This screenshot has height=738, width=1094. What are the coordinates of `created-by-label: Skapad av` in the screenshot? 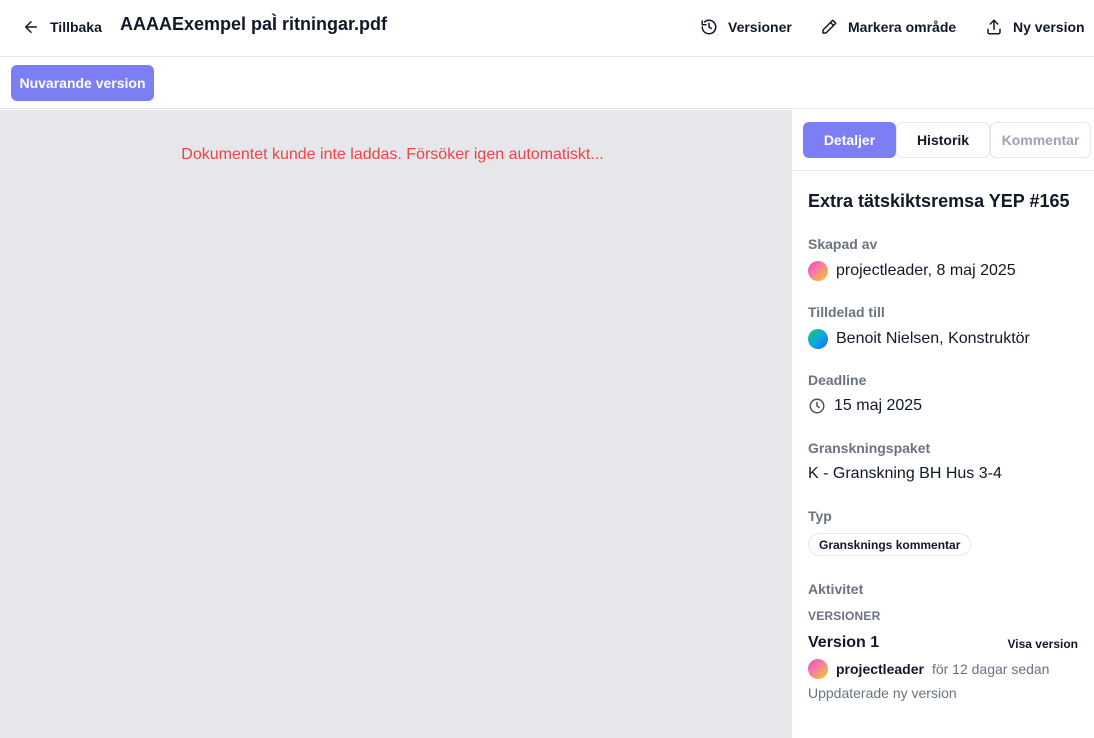 It's located at (843, 244).